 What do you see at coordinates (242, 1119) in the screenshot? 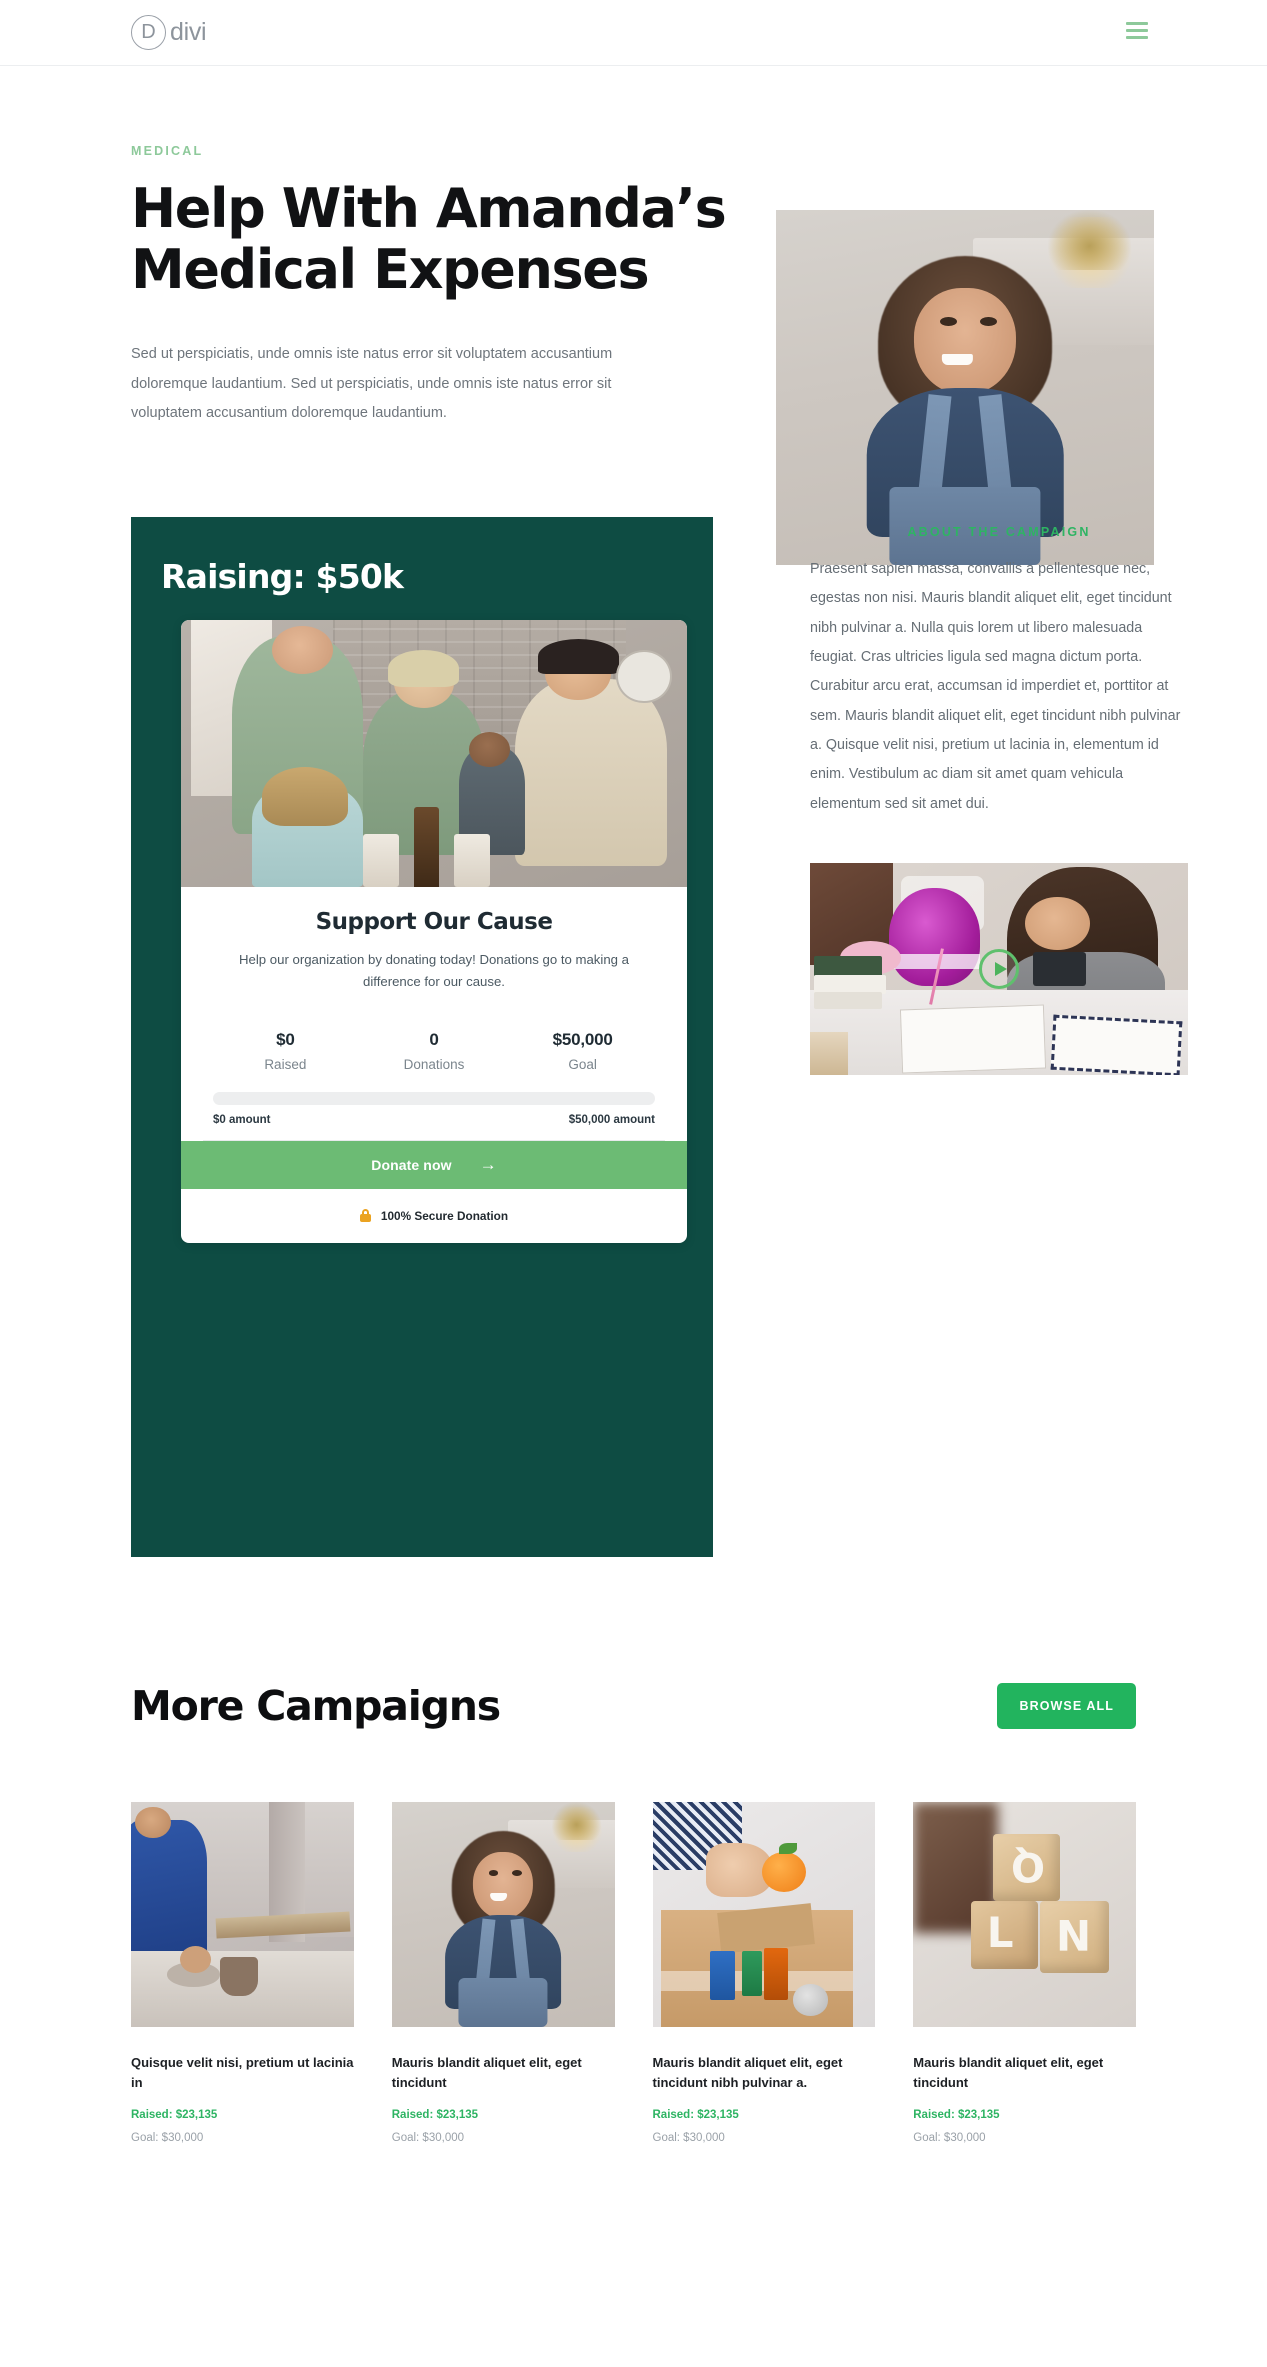
I see `progress-min-label: $0 amount` at bounding box center [242, 1119].